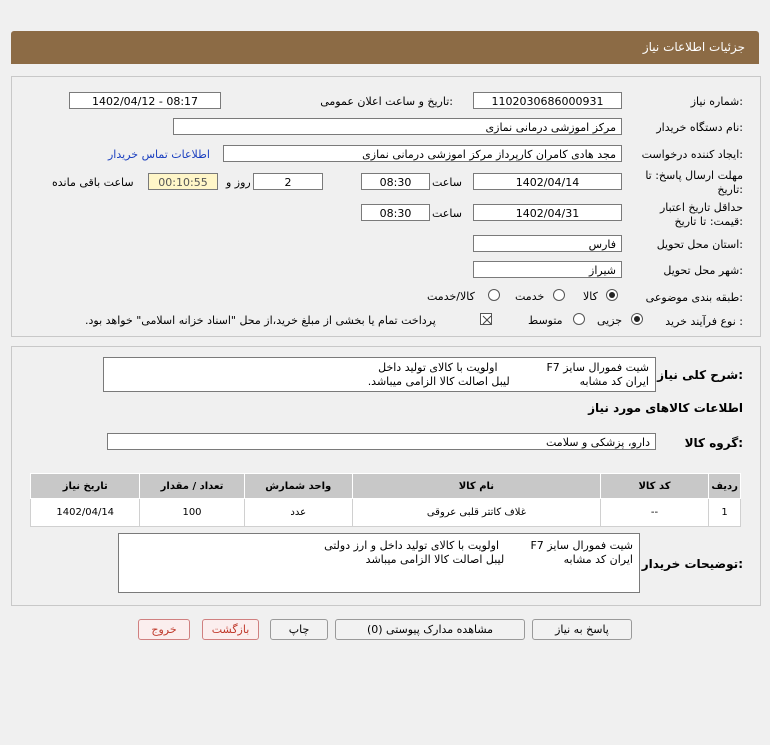 Image resolution: width=770 pixels, height=745 pixels. I want to click on cell-row: 1, so click(724, 512).